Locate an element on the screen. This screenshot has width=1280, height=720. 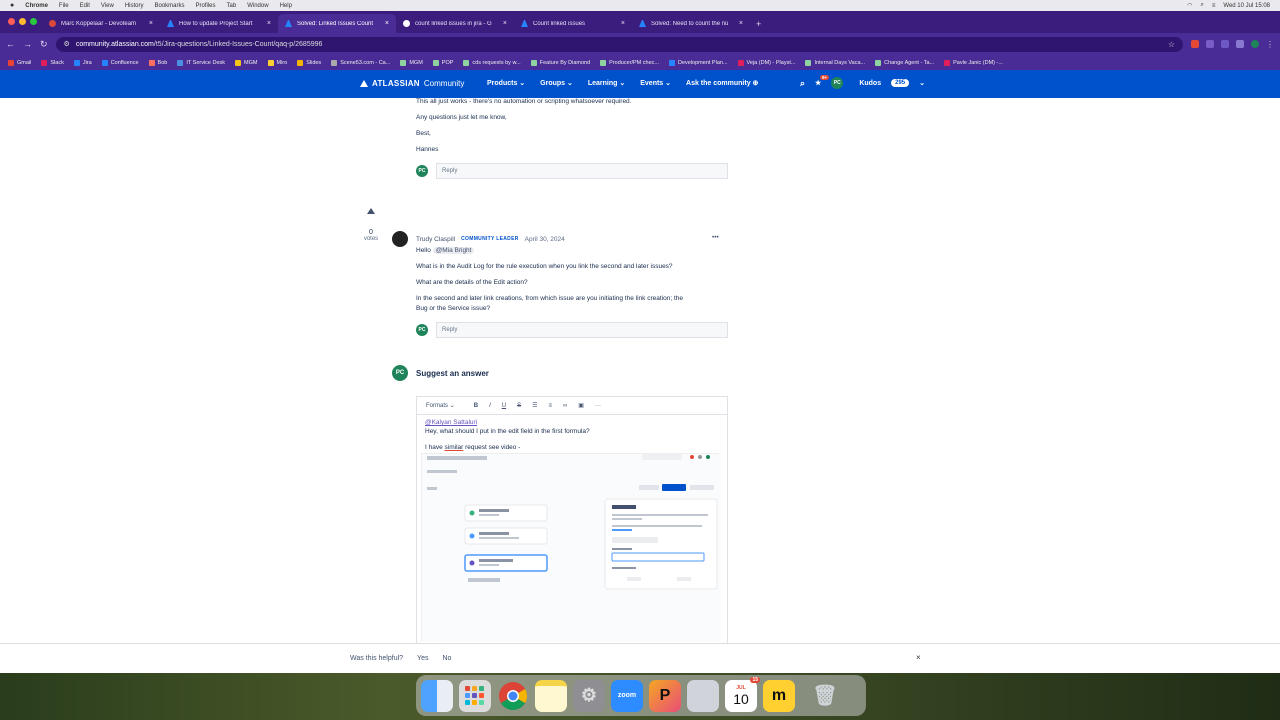
nav-learning: Learning ⌄ is located at coordinates (606, 83).